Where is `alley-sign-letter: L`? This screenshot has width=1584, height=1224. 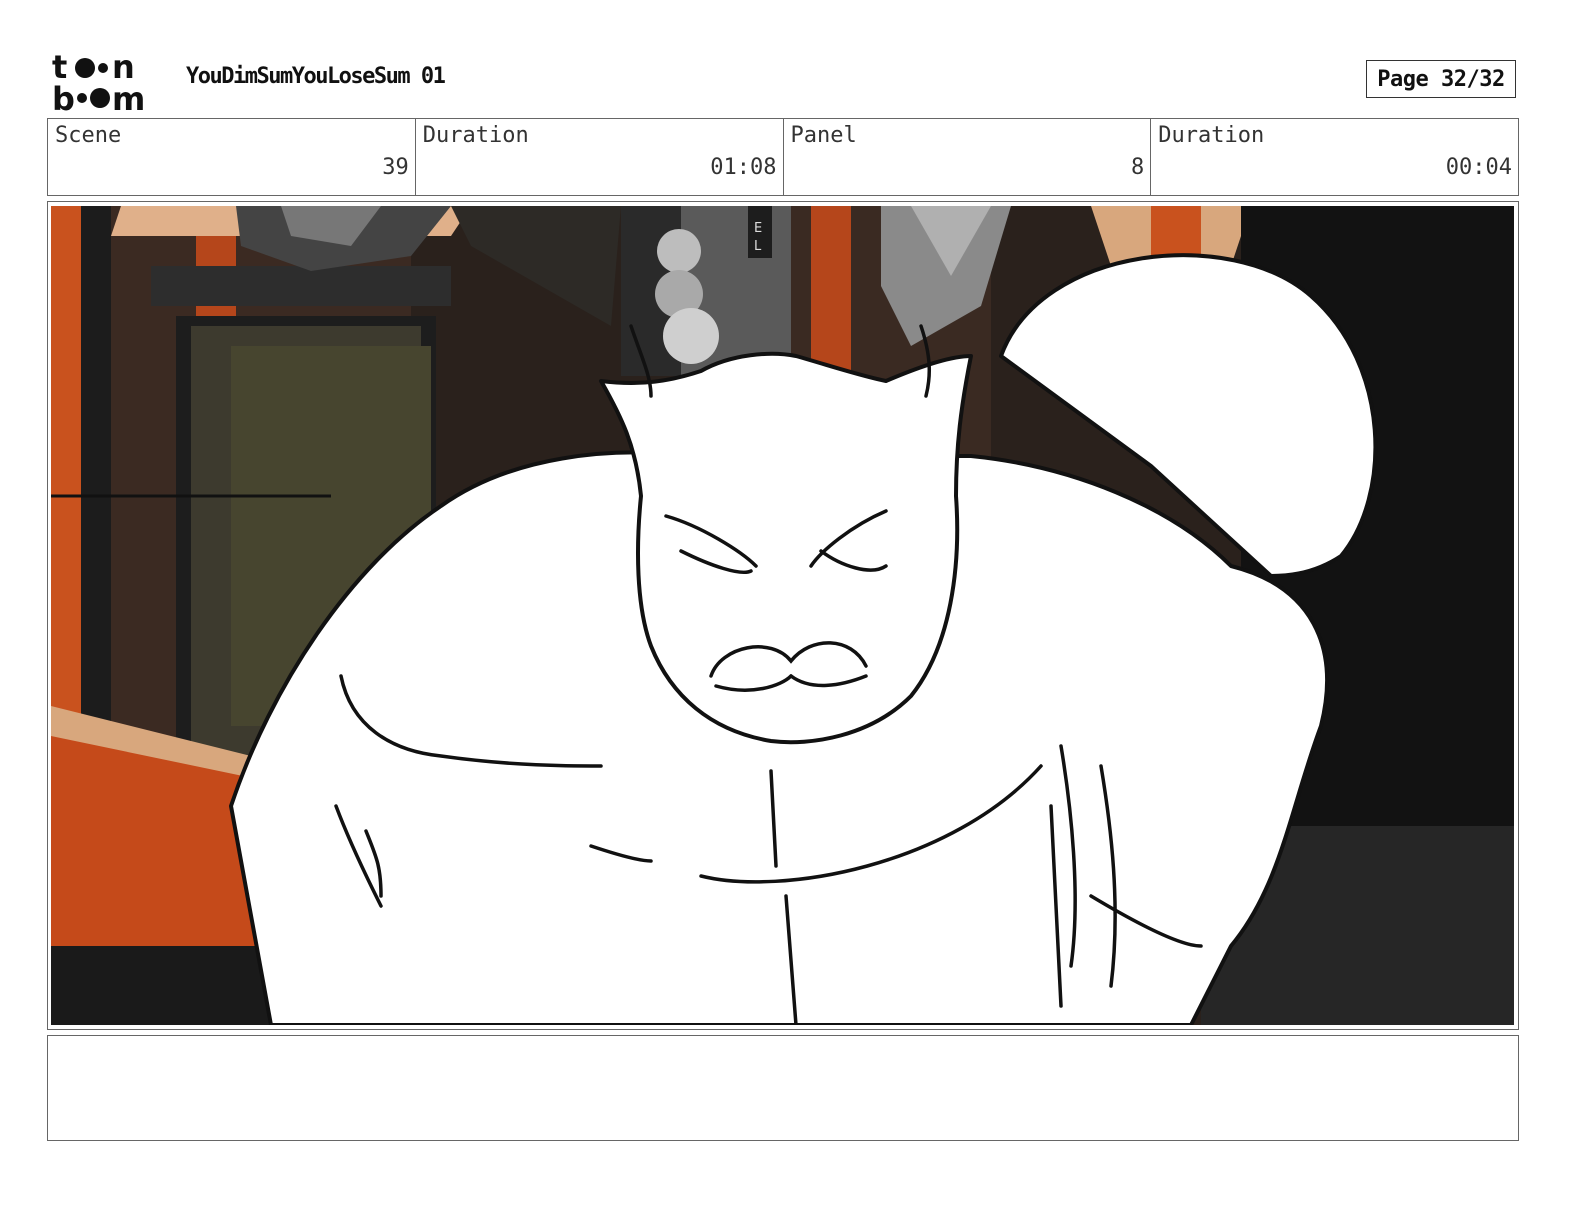
alley-sign-letter: L is located at coordinates (758, 246).